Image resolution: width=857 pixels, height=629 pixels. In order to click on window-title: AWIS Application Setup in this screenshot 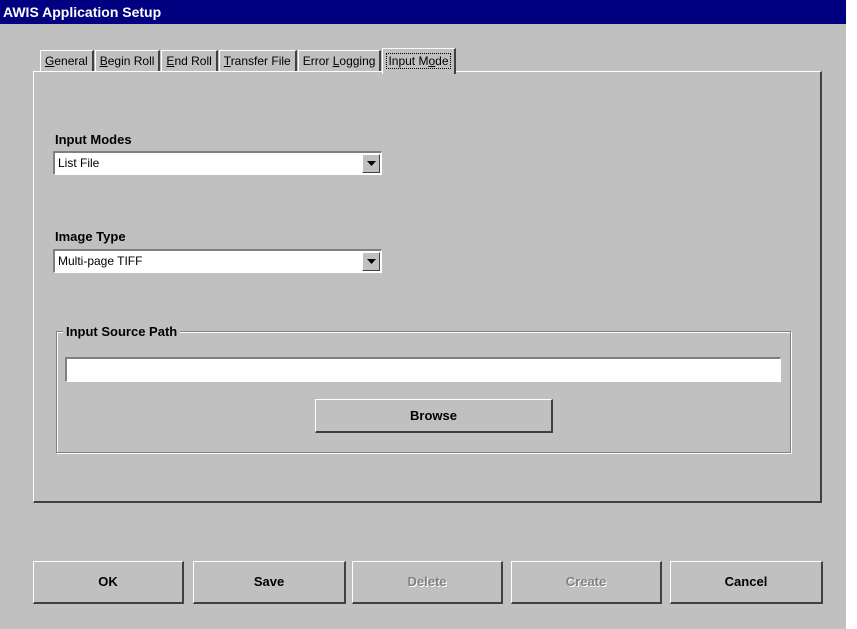, I will do `click(423, 12)`.